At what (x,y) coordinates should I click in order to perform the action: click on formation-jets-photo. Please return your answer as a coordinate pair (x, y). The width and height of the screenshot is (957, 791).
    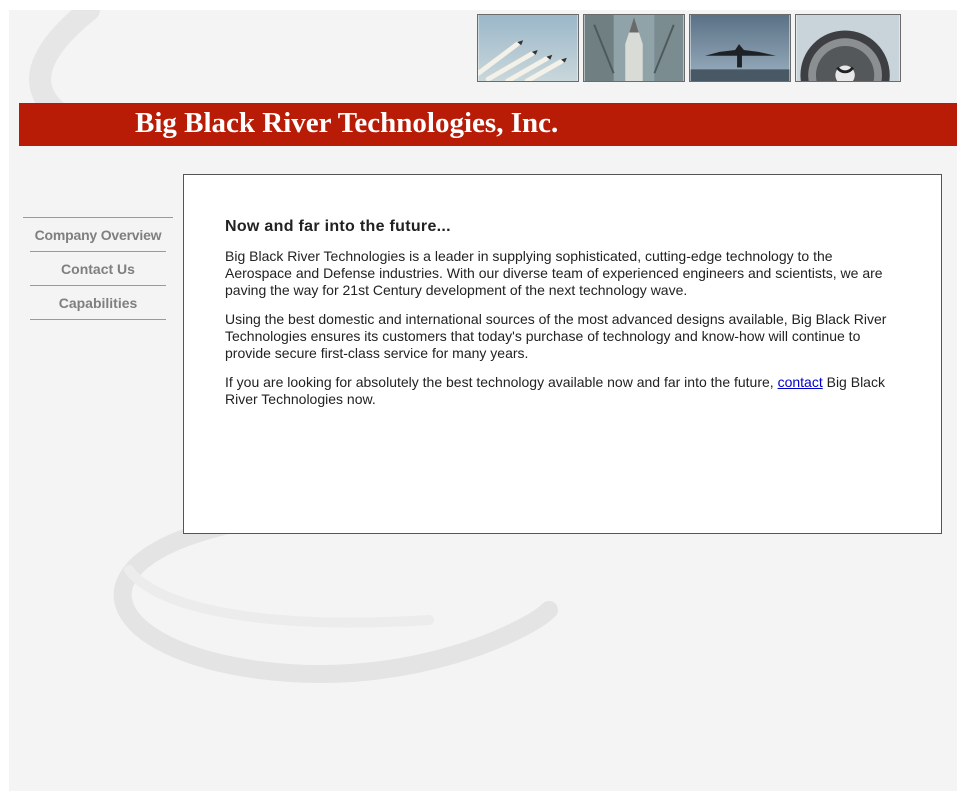
    Looking at the image, I should click on (528, 48).